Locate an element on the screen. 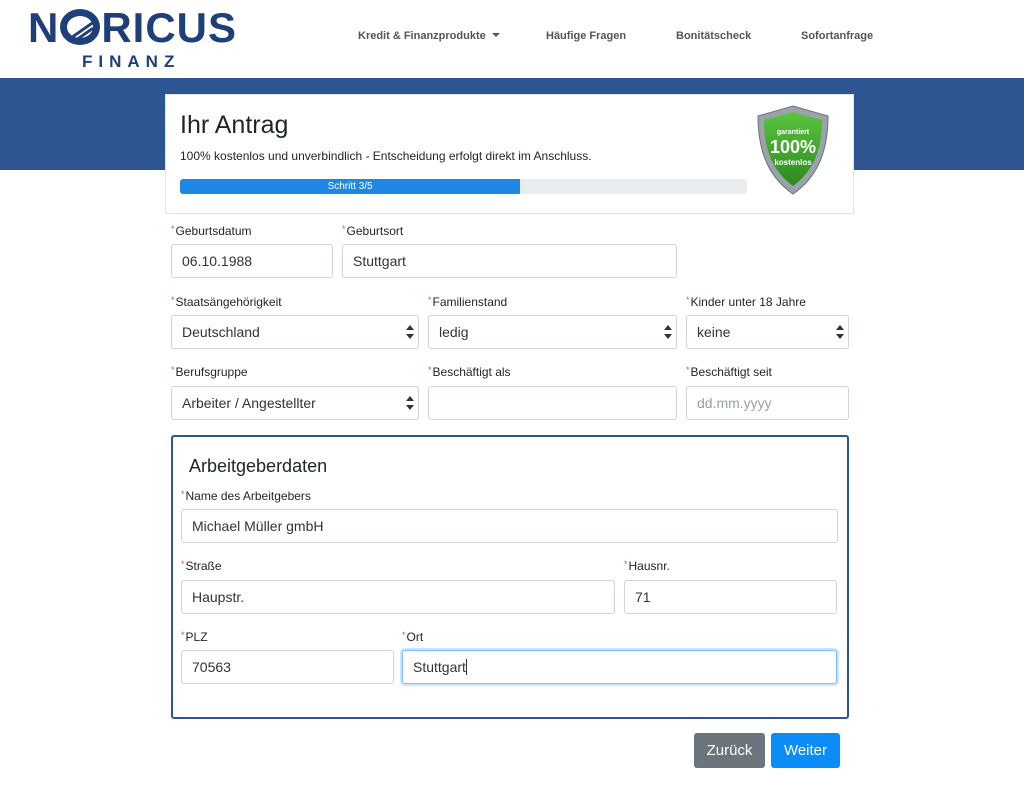 The image size is (1024, 812). select-value: Deutschland is located at coordinates (221, 332).